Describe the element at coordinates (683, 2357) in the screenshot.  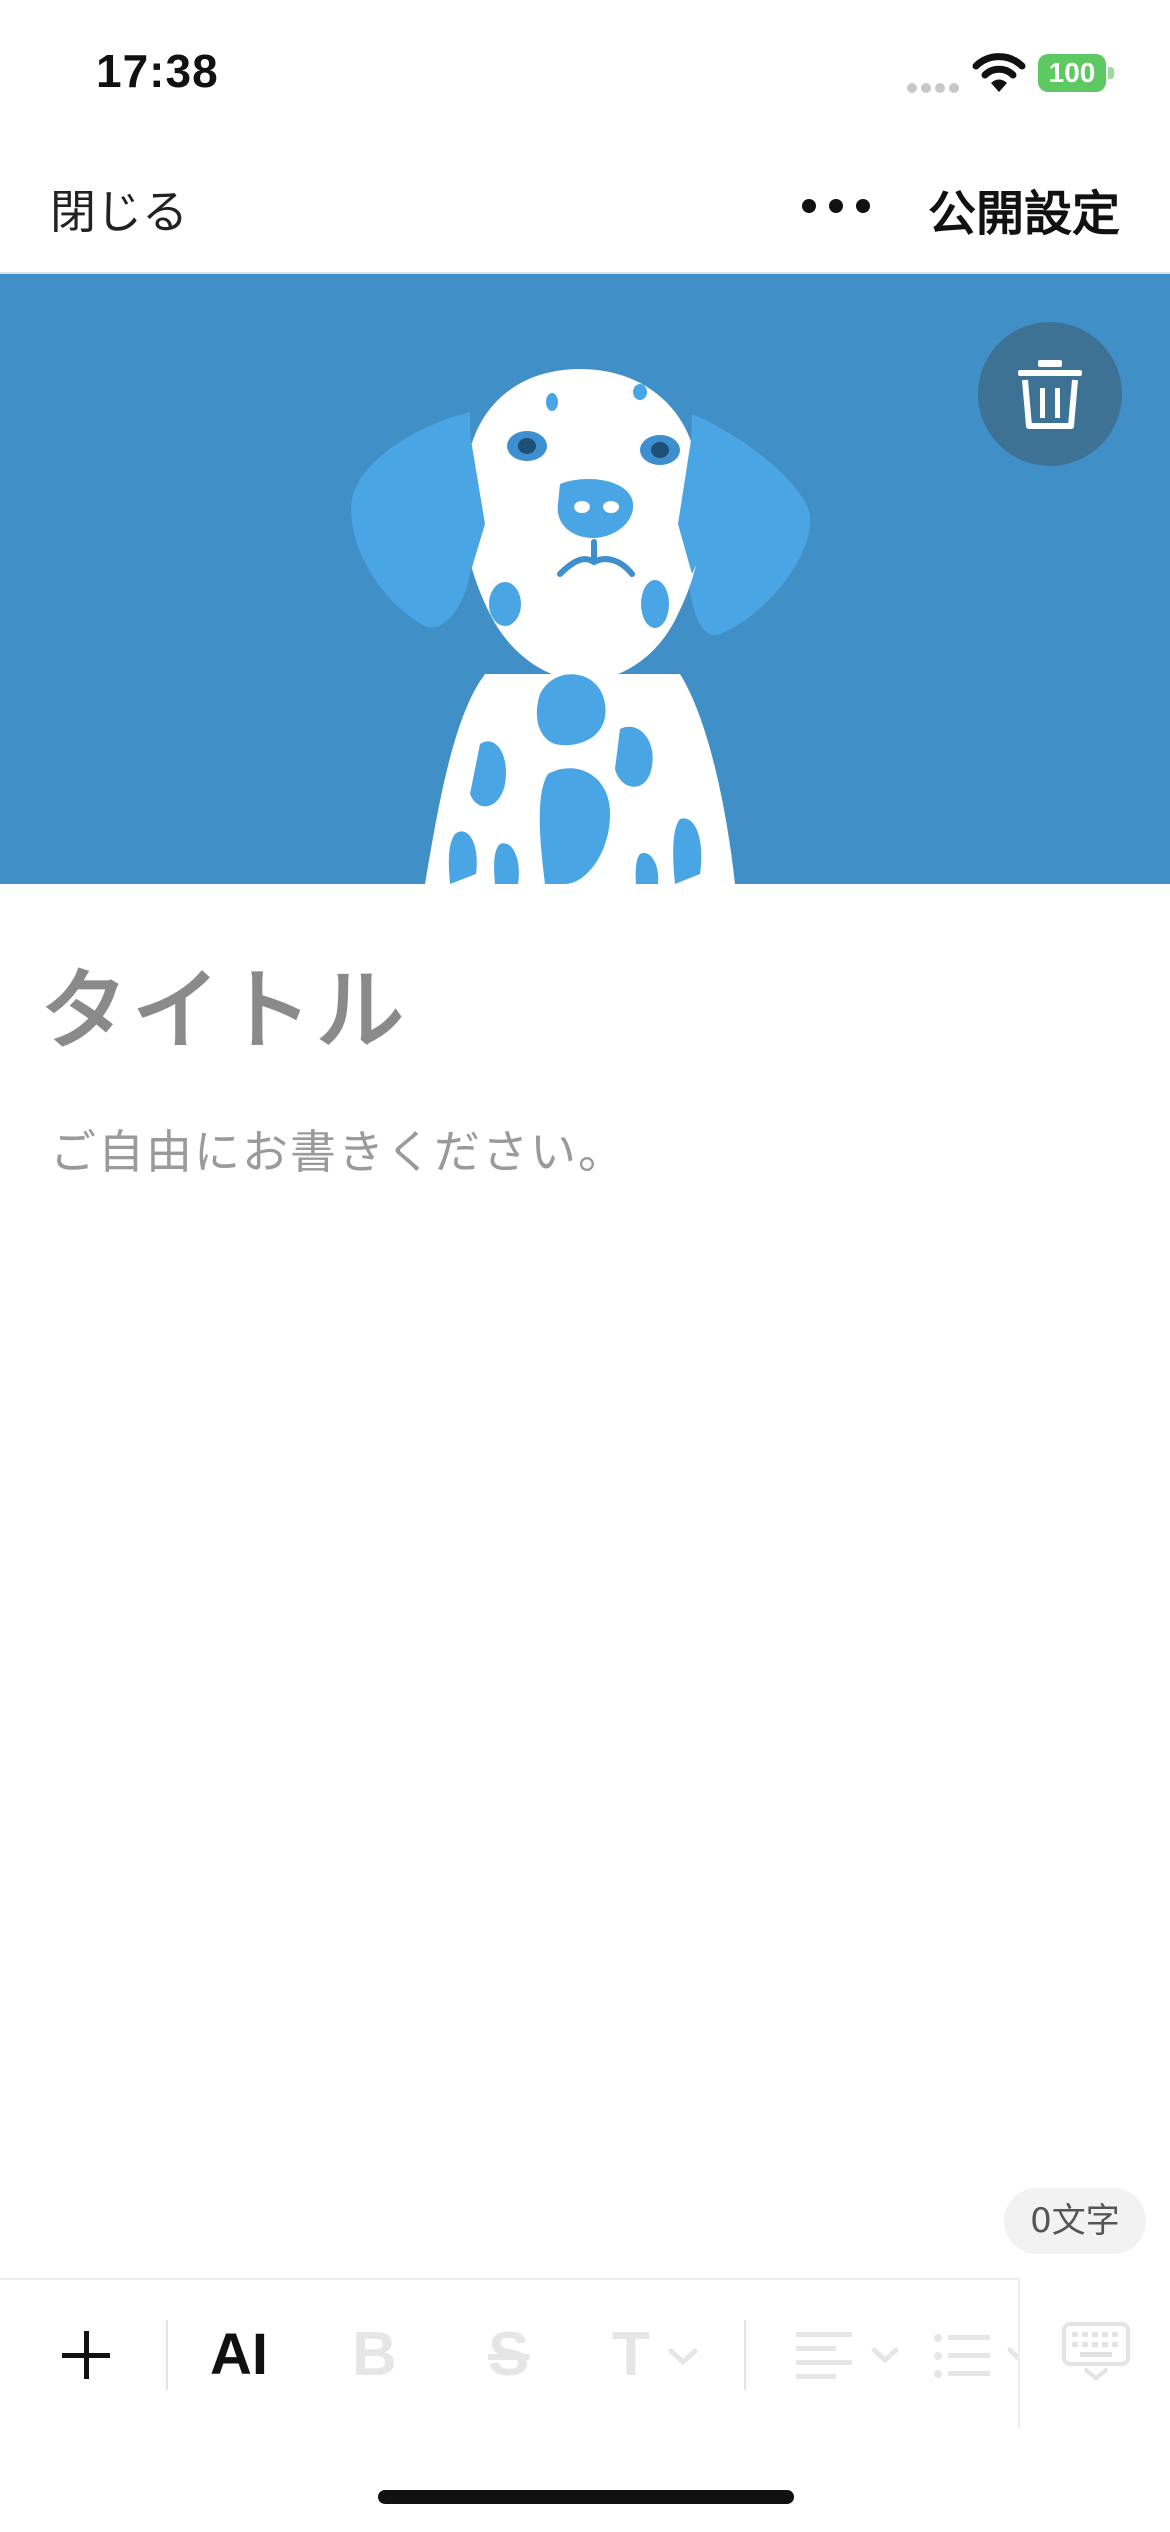
I see `chevron-down-icon` at that location.